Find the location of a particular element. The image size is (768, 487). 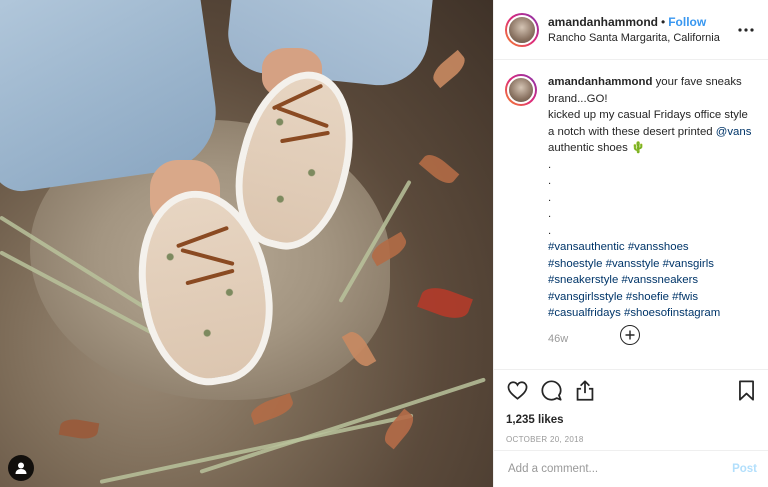

hashtag-link: #vanssneakers is located at coordinates (659, 280).